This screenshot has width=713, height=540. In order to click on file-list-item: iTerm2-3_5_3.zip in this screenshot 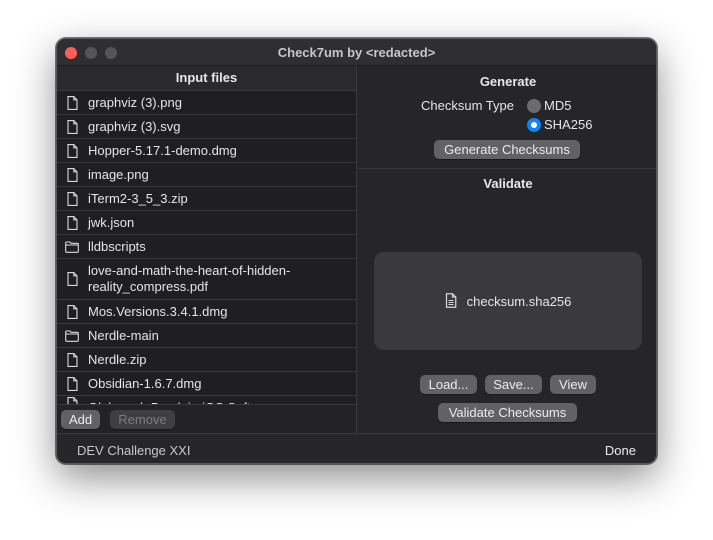, I will do `click(206, 199)`.